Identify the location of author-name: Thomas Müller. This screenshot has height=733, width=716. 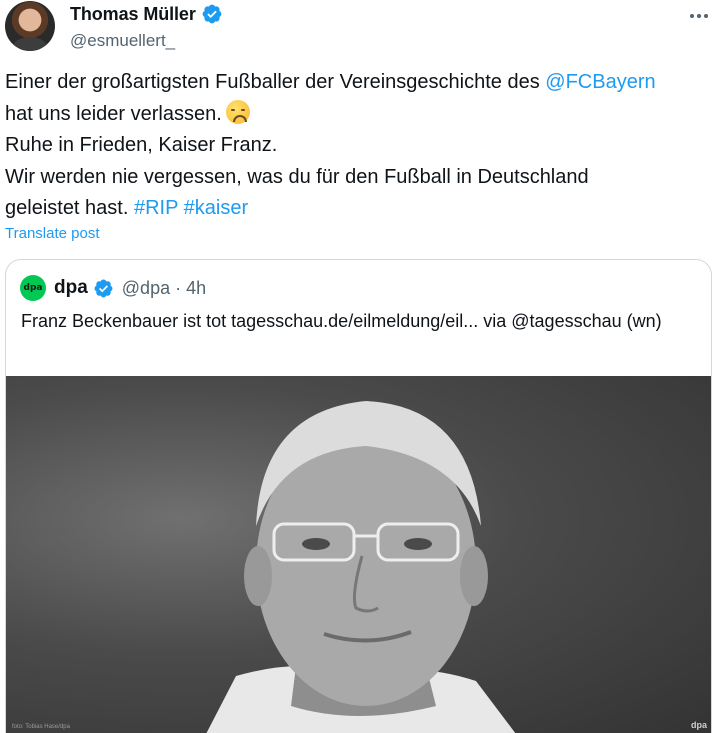
(133, 14).